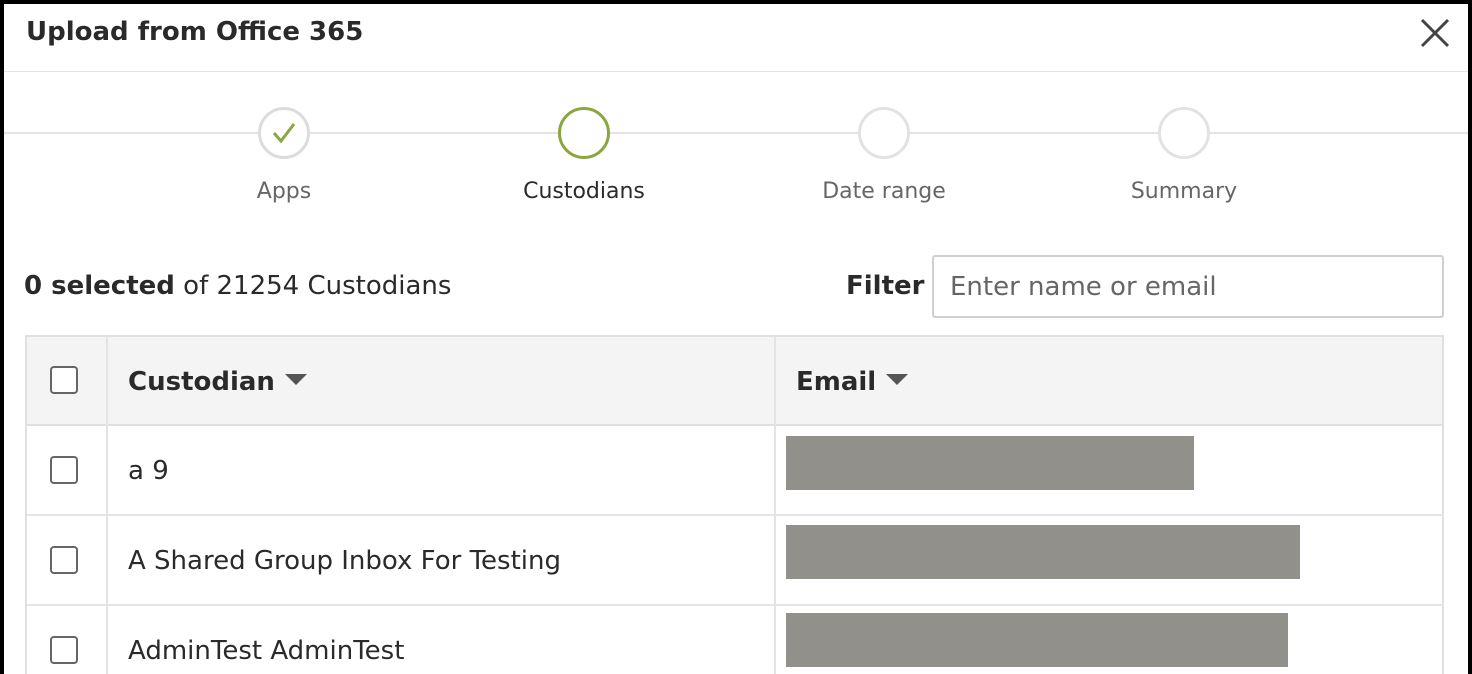 This screenshot has width=1472, height=674. Describe the element at coordinates (99, 286) in the screenshot. I see `selected-count: 0 selected` at that location.